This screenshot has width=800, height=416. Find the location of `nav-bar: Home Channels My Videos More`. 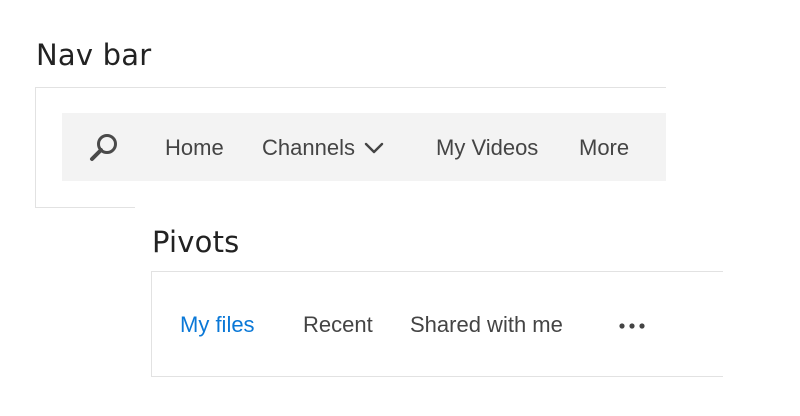

nav-bar: Home Channels My Videos More is located at coordinates (364, 147).